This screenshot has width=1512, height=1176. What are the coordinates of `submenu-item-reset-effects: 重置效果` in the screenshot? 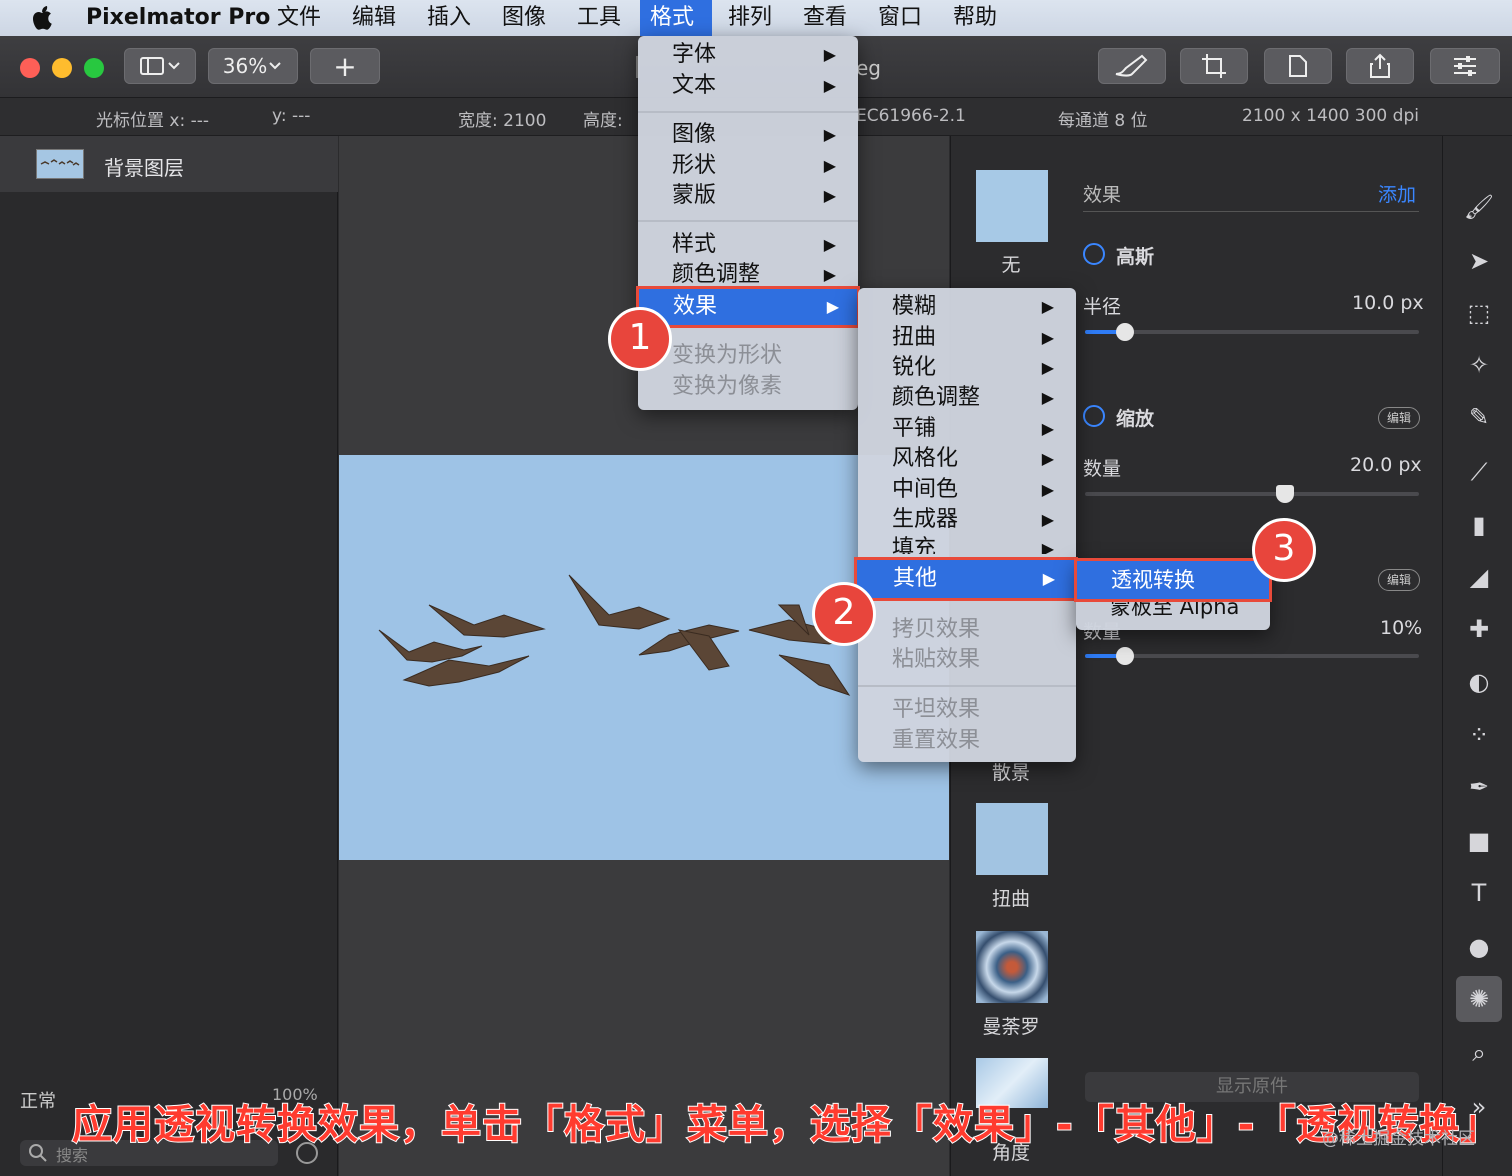 It's located at (967, 741).